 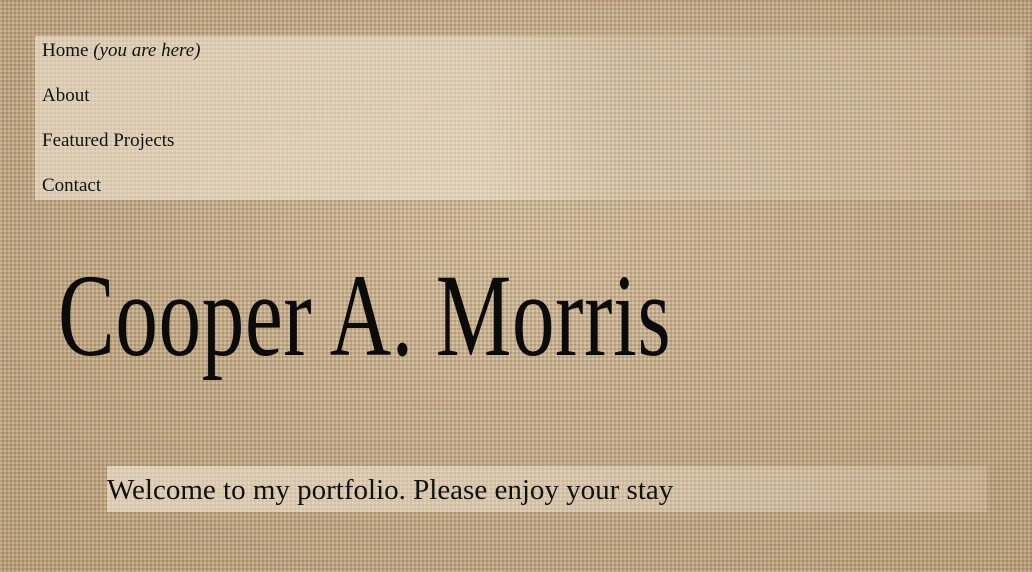 What do you see at coordinates (365, 315) in the screenshot?
I see `page-title: Cooper A. Morris` at bounding box center [365, 315].